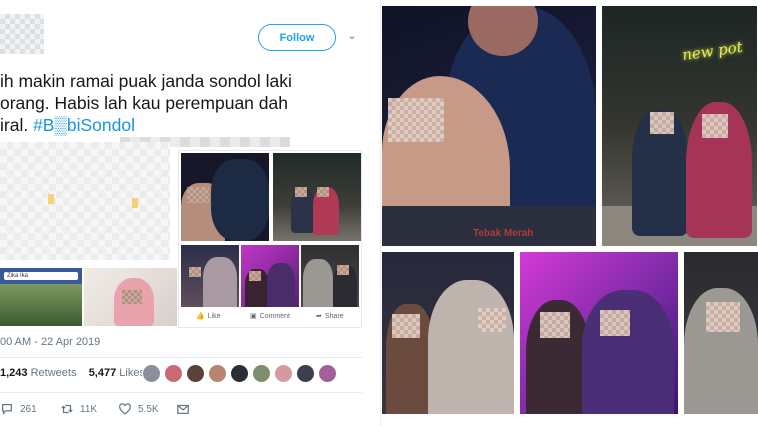  I want to click on retweet-button: 11K, so click(89, 409).